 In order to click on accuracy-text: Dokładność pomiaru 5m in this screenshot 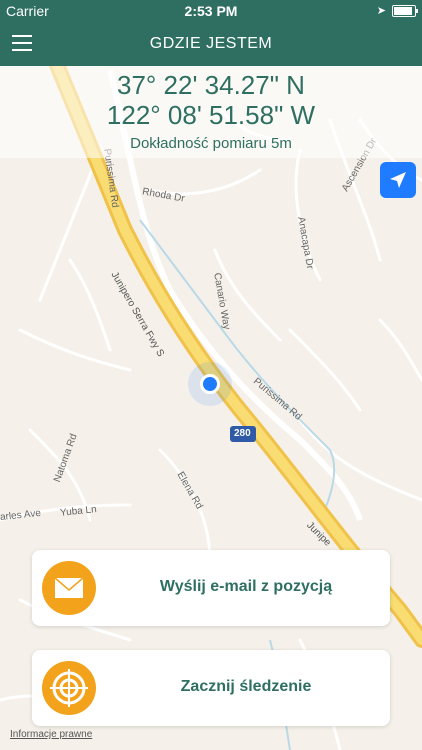, I will do `click(211, 143)`.